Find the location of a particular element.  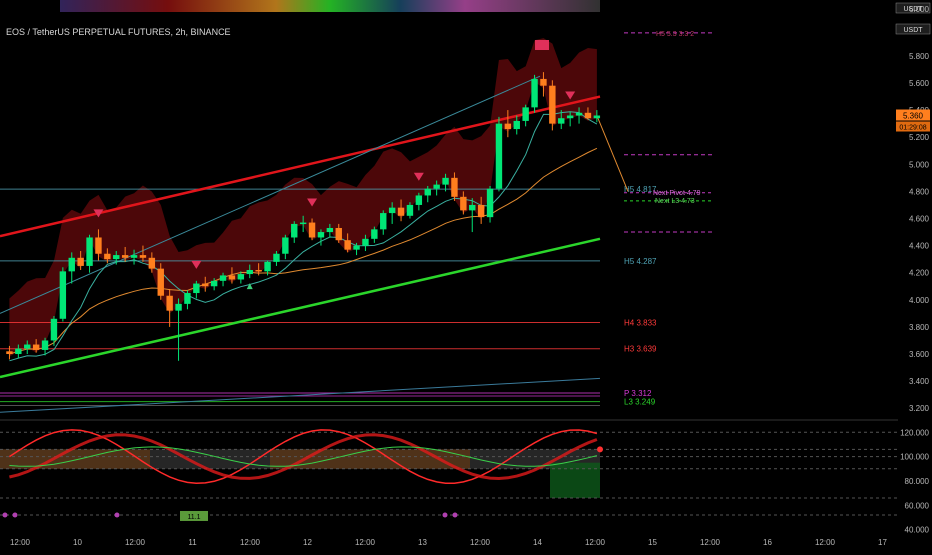

price-axis-tick: 3.400 is located at coordinates (919, 381).